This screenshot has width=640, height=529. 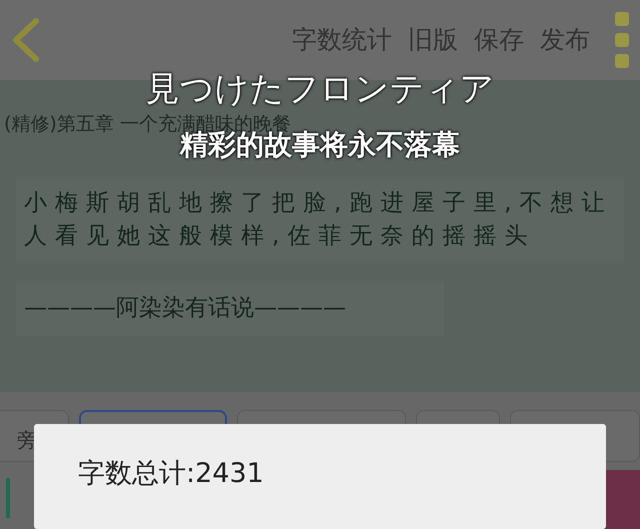 What do you see at coordinates (433, 40) in the screenshot?
I see `toolbar-action: 旧版` at bounding box center [433, 40].